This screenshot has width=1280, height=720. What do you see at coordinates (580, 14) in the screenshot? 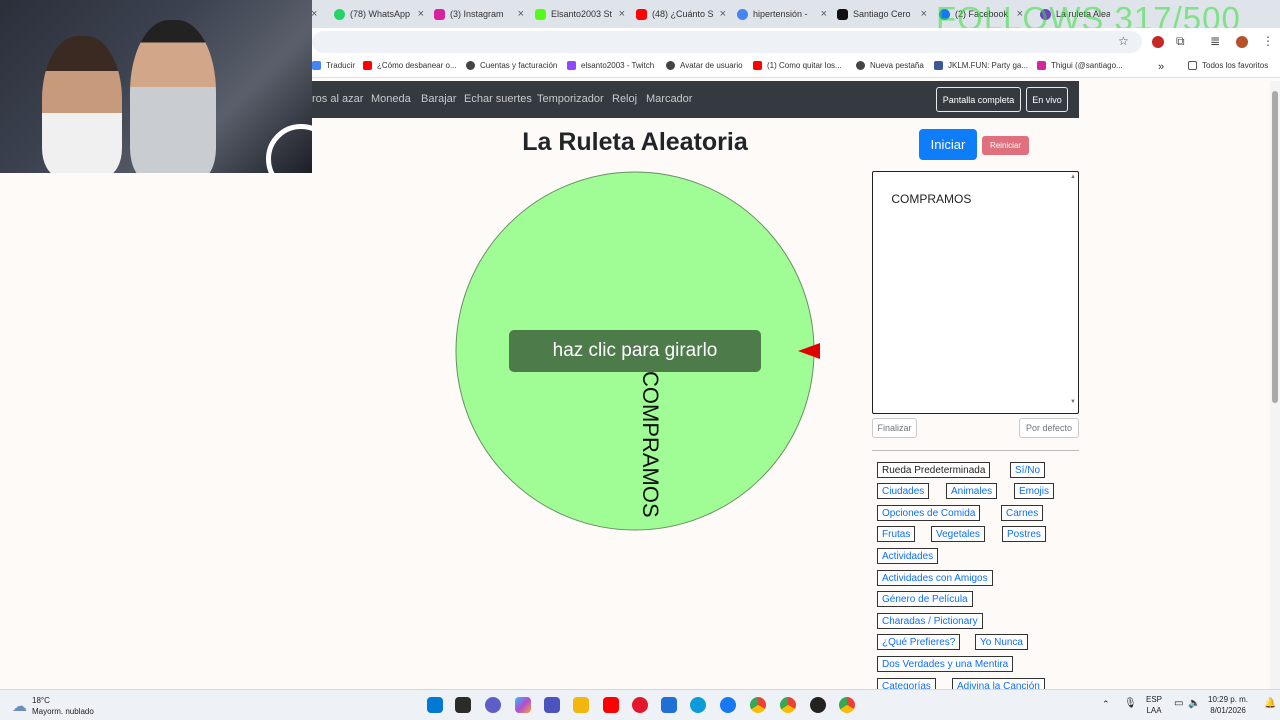
I see `tab-kick: Elsanto2003 St ×` at bounding box center [580, 14].